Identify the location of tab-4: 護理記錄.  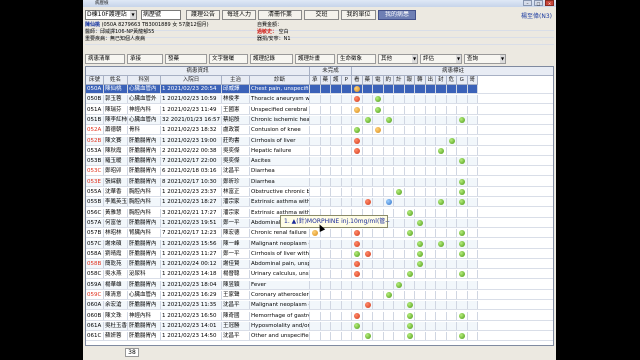
(271, 59).